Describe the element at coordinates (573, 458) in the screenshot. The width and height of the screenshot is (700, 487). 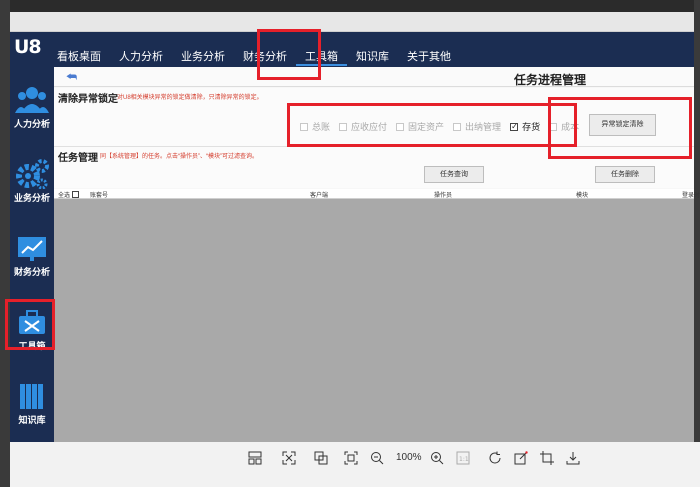
I see `download-icon` at that location.